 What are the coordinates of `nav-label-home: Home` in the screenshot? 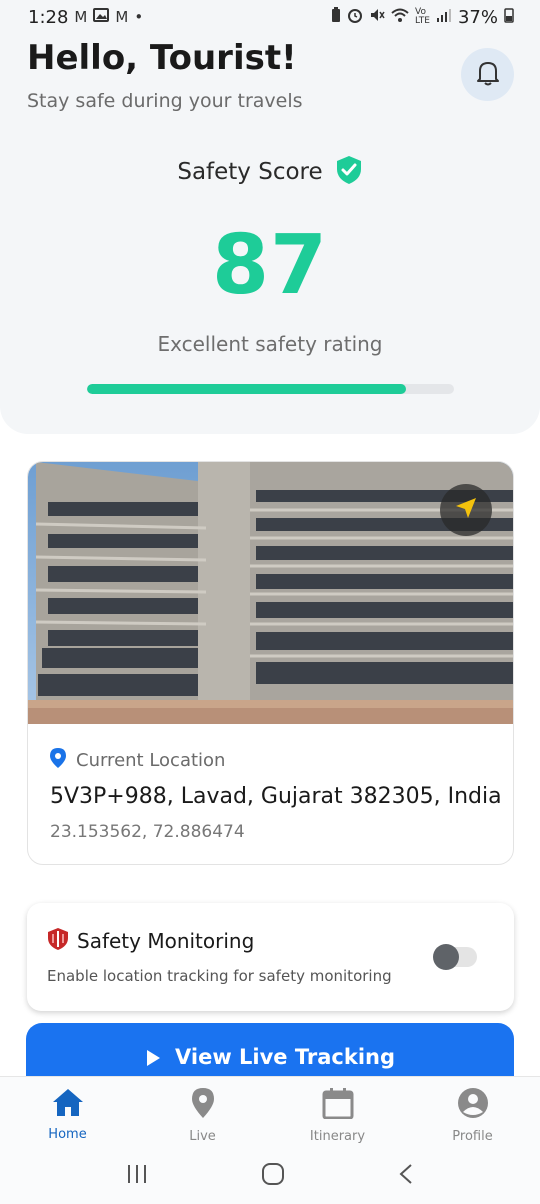 It's located at (67, 1134).